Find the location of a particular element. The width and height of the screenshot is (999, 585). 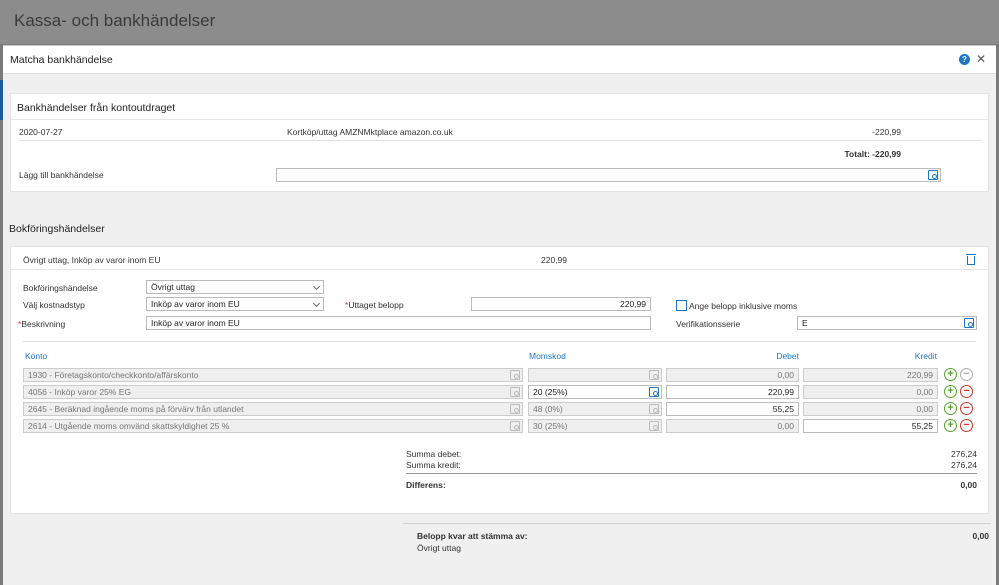

sum-debet-value: 276,24 is located at coordinates (964, 454).